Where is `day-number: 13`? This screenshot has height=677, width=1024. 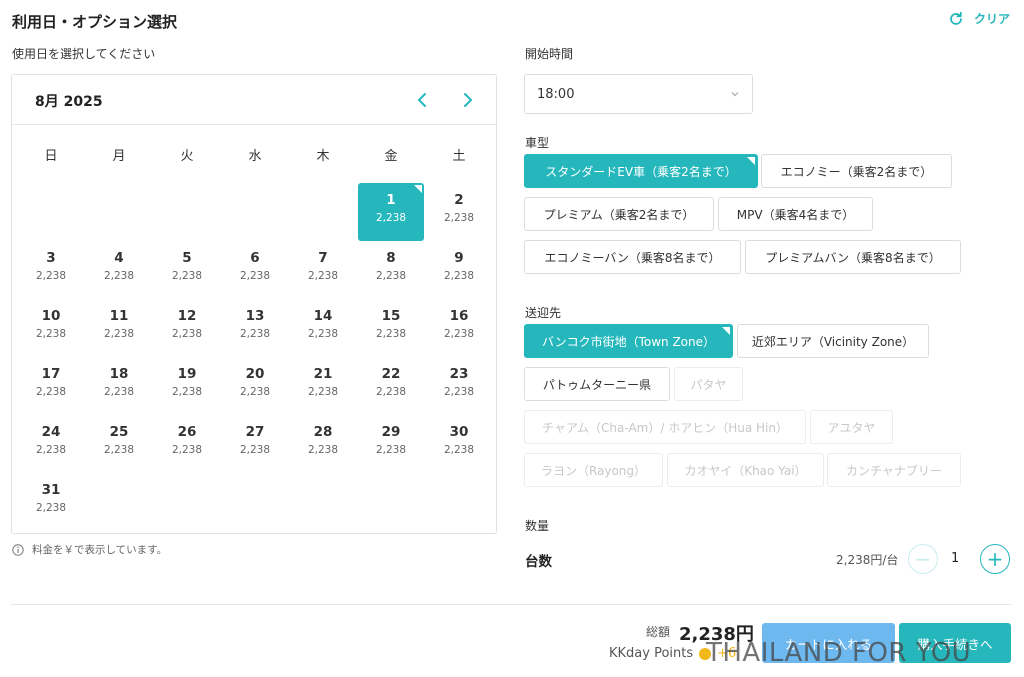
day-number: 13 is located at coordinates (255, 316).